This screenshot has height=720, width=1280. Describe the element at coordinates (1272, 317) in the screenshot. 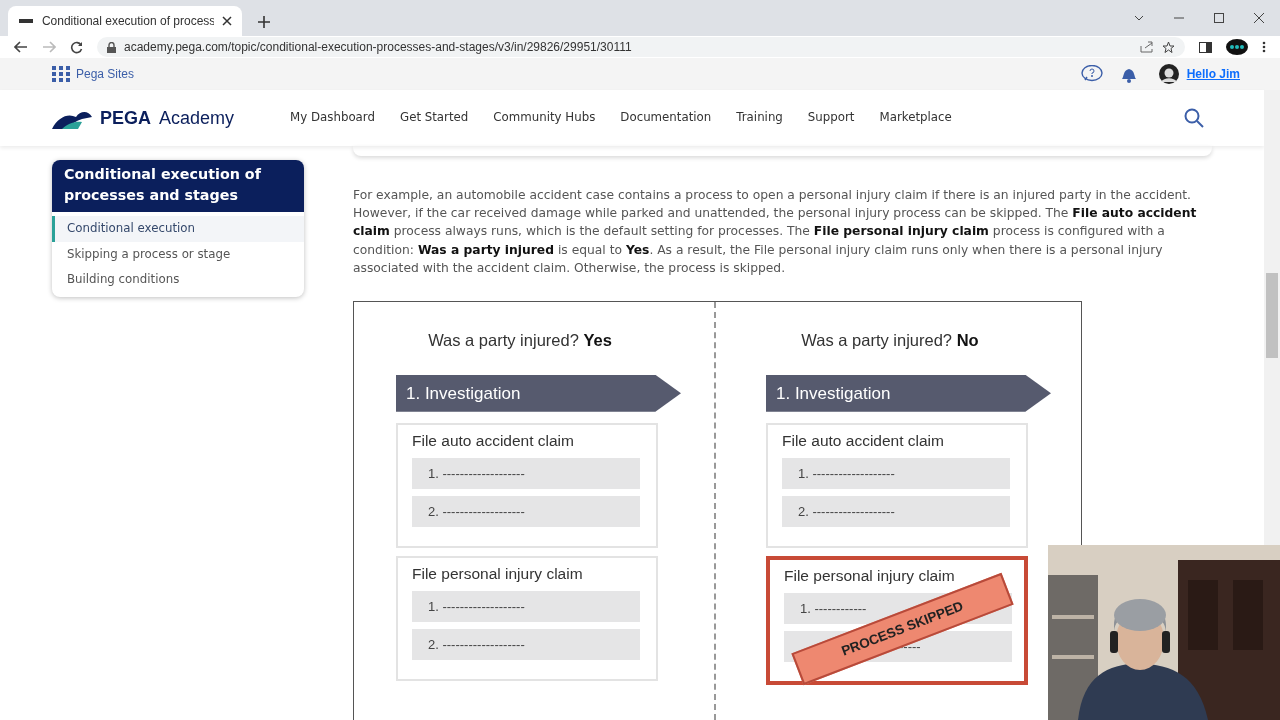

I see `scrollbar` at that location.